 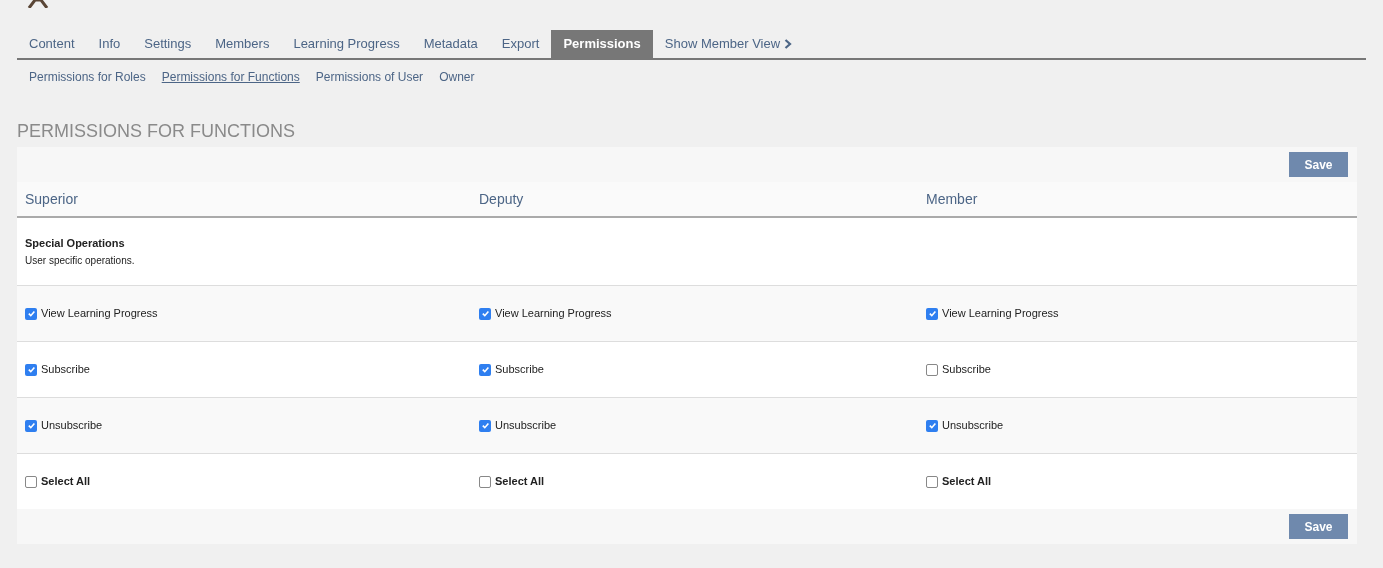 I want to click on tab: Export, so click(x=520, y=44).